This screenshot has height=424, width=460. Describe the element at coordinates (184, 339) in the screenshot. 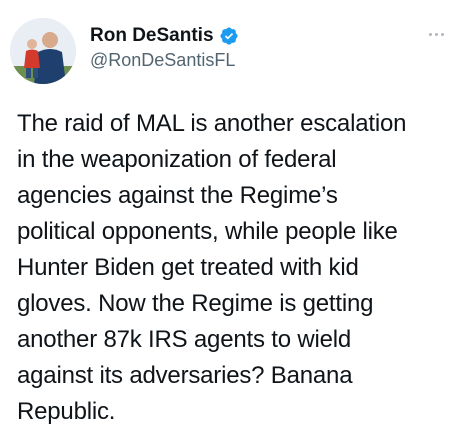

I see `tweet-text-line: another 87k IRS agents to wield` at that location.